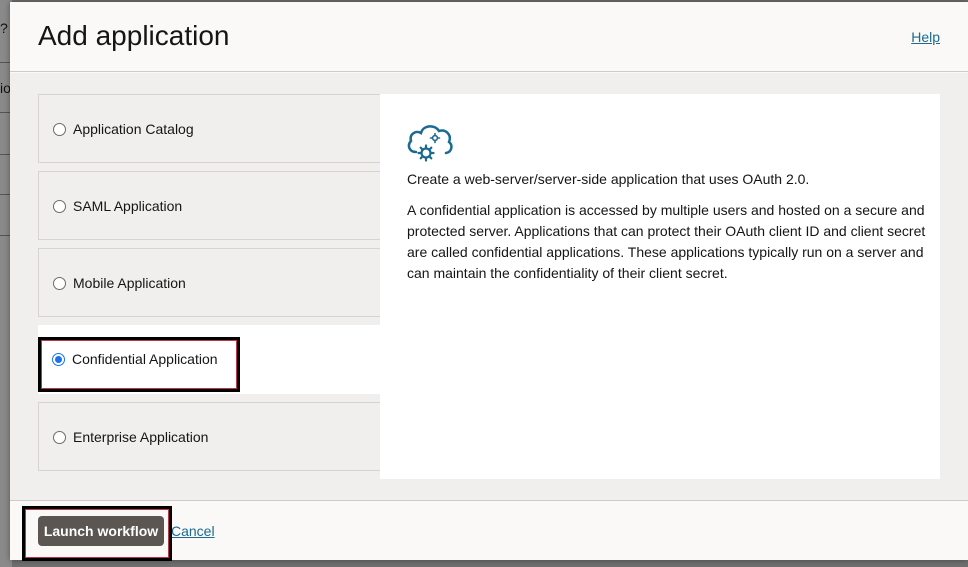 The width and height of the screenshot is (968, 567). I want to click on option-label: SAML Application, so click(128, 206).